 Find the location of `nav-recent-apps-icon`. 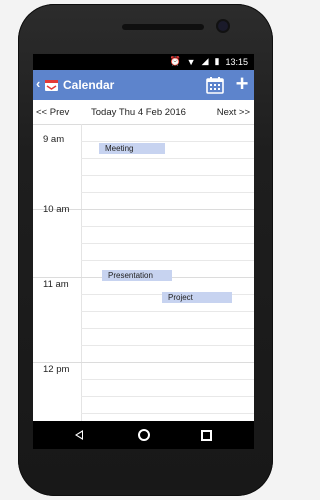

nav-recent-apps-icon is located at coordinates (206, 435).